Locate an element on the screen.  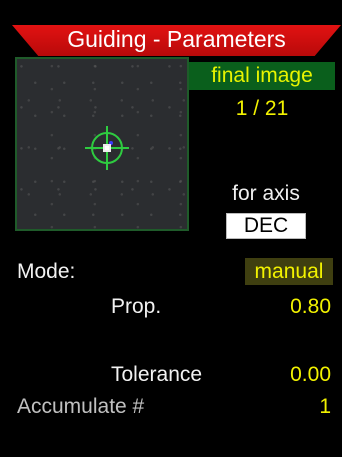
accumulate-label: Accumulate # is located at coordinates (81, 406).